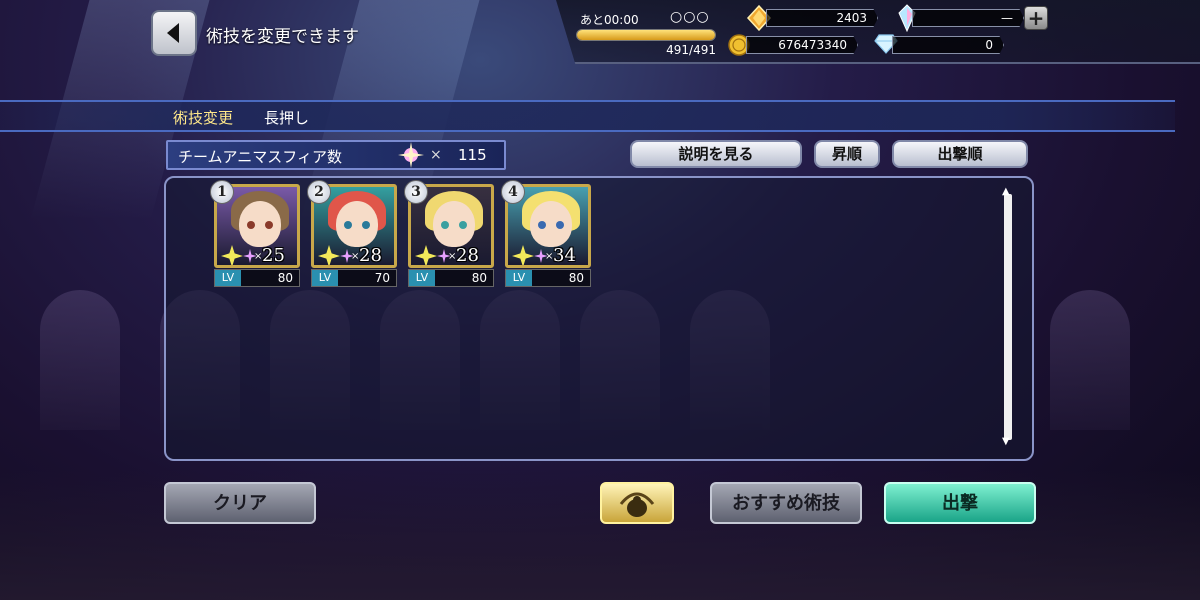  I want to click on back-button, so click(174, 33).